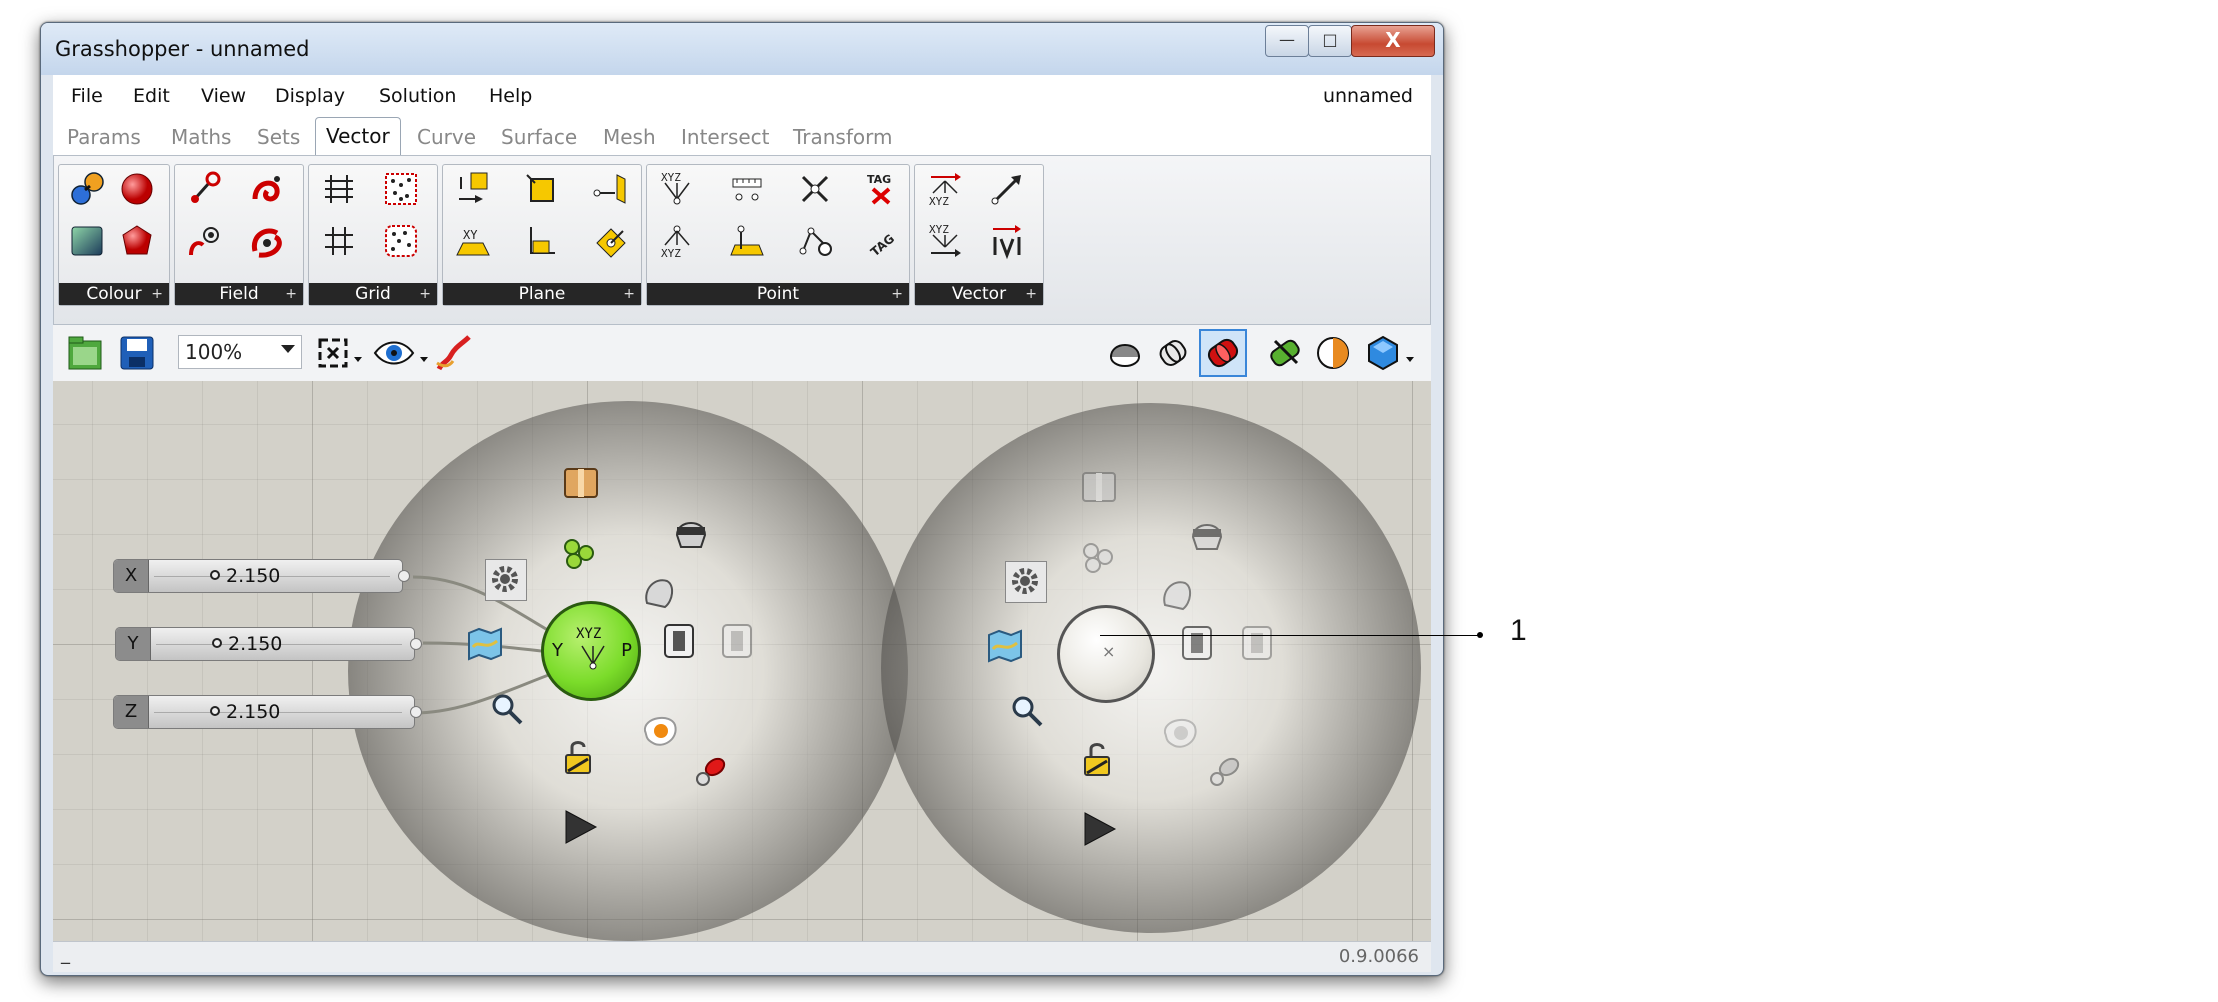 The height and width of the screenshot is (1002, 2218). I want to click on expand-field-icon: +, so click(291, 294).